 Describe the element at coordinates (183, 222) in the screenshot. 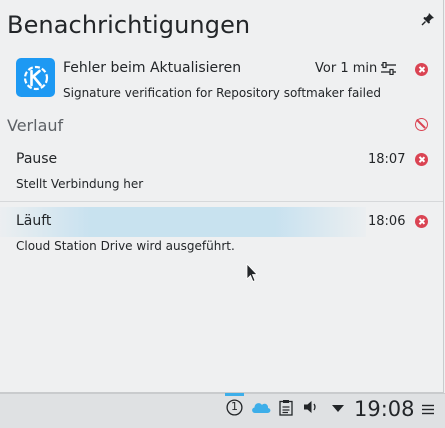

I see `progress-highlight` at that location.